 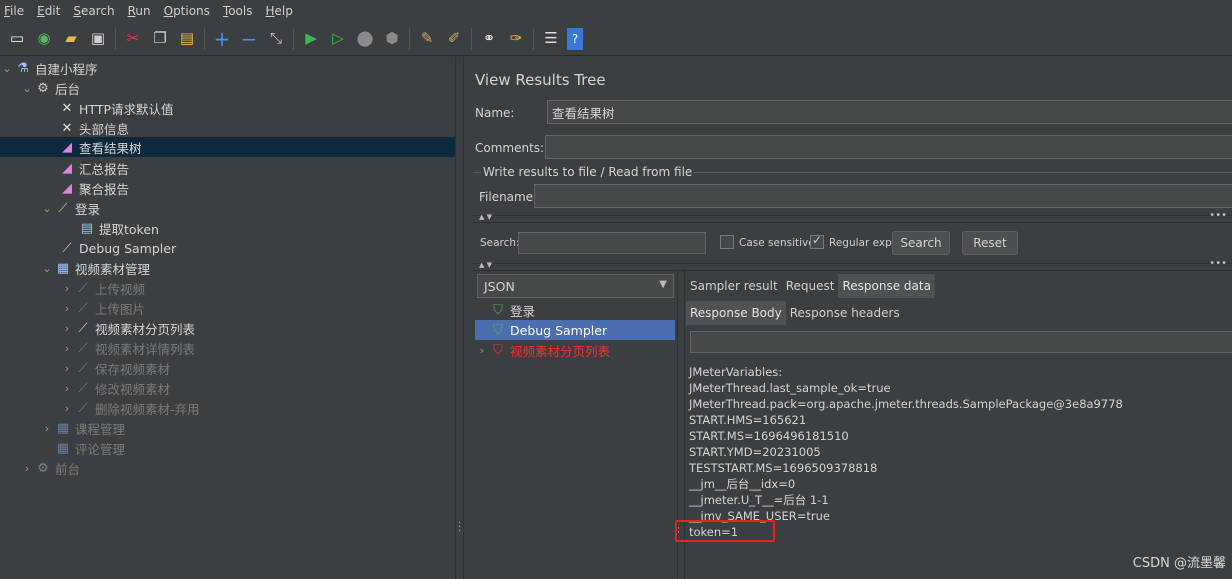 I want to click on drag-handle-icon: · · ·, so click(x=459, y=528).